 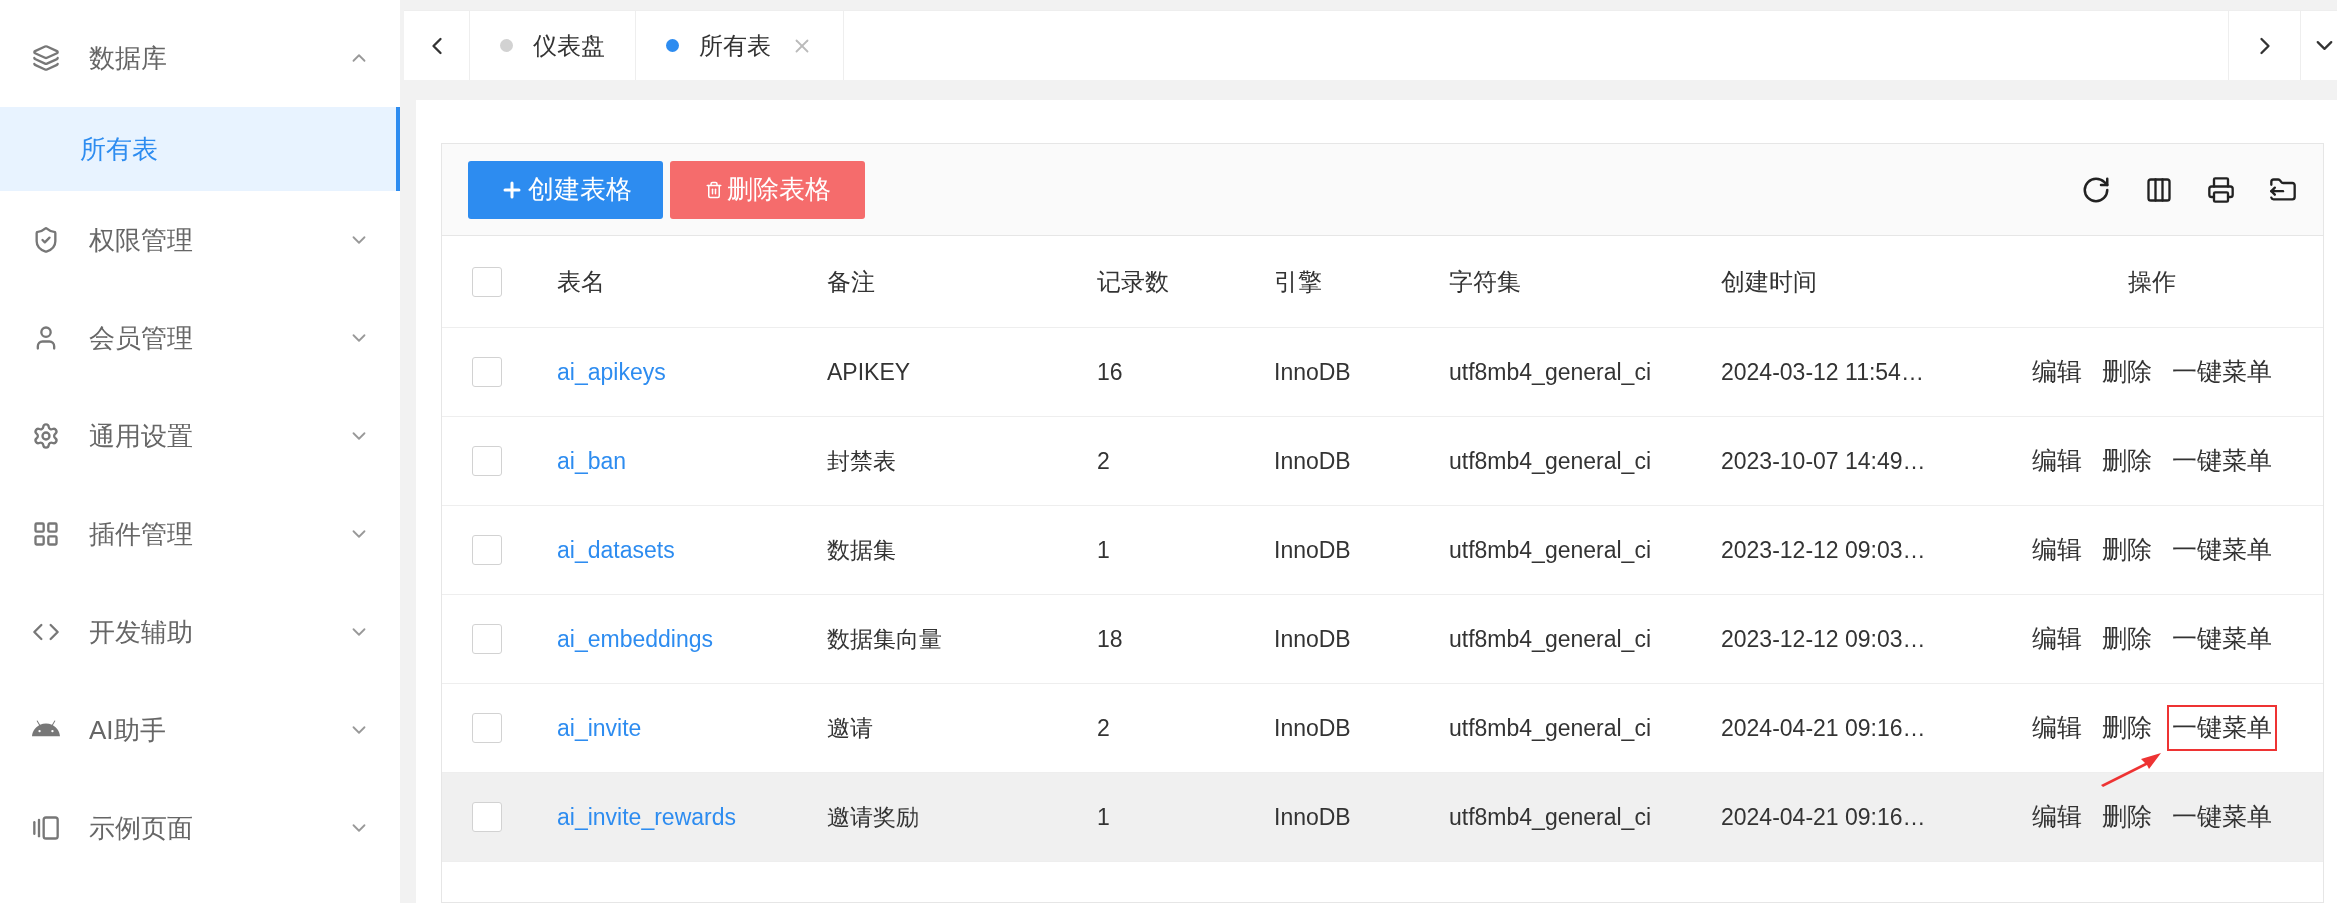 What do you see at coordinates (2131, 769) in the screenshot?
I see `pointer-arrow` at bounding box center [2131, 769].